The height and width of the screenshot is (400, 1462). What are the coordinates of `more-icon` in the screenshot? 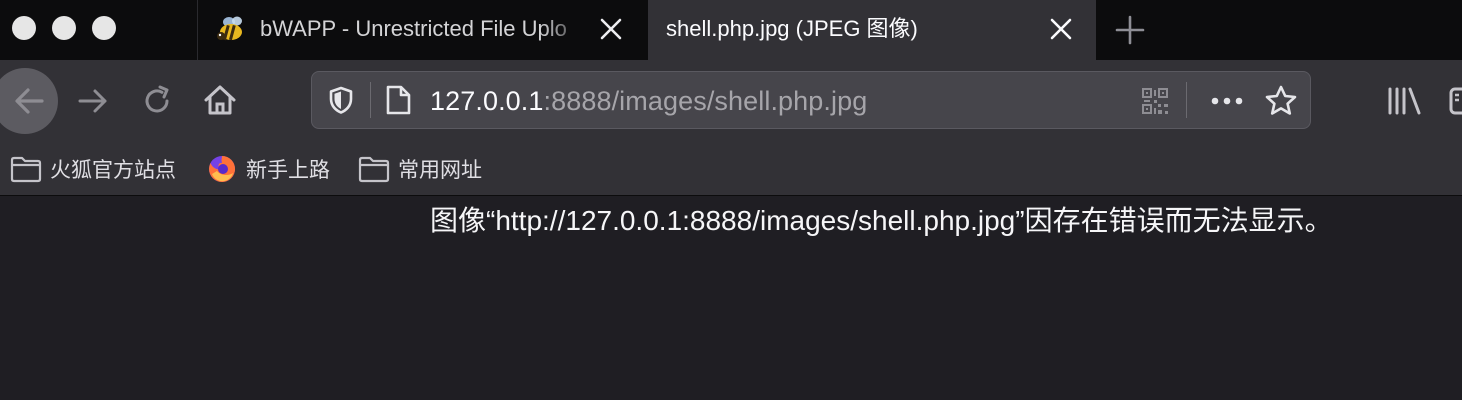 It's located at (1227, 101).